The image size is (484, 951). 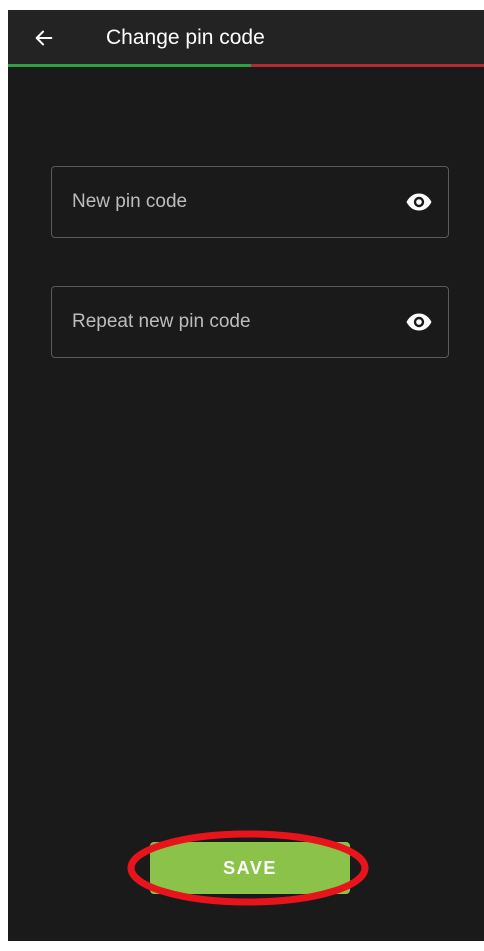 What do you see at coordinates (129, 65) in the screenshot?
I see `progress-fill` at bounding box center [129, 65].